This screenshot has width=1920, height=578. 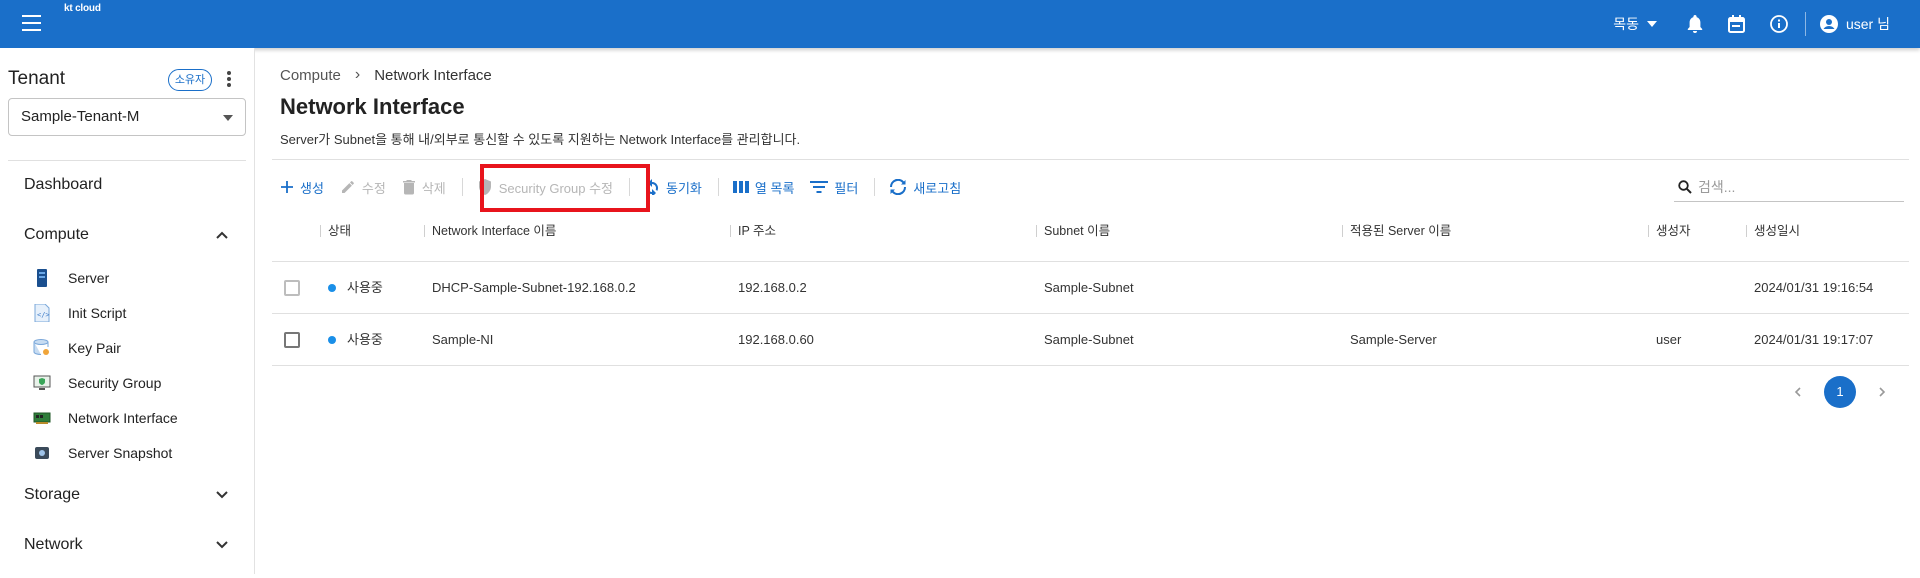 What do you see at coordinates (1396, 239) in the screenshot?
I see `column-header-server: 적용된 Server 이름` at bounding box center [1396, 239].